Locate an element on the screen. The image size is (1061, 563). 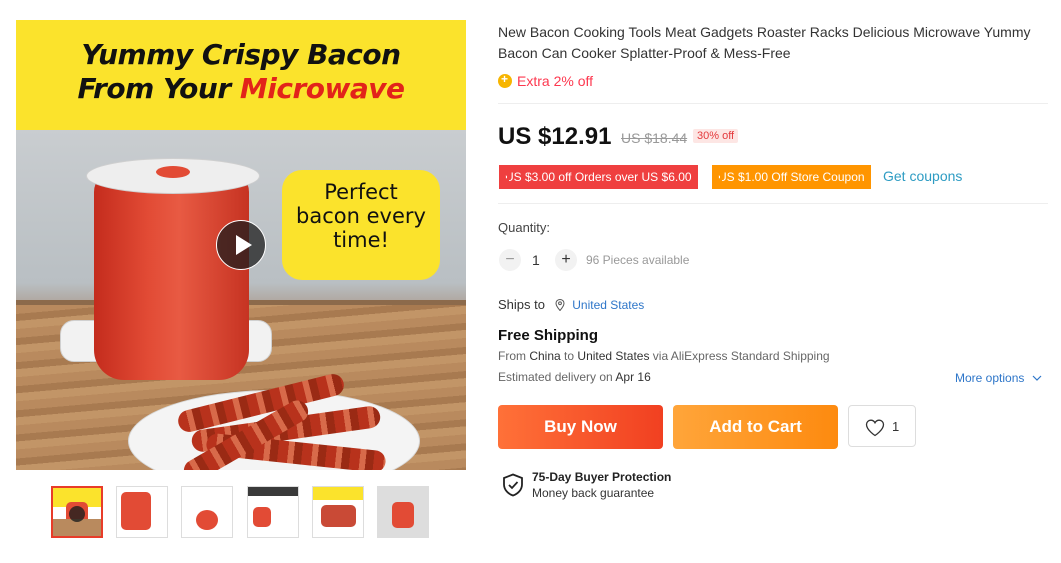
play-icon is located at coordinates (244, 245).